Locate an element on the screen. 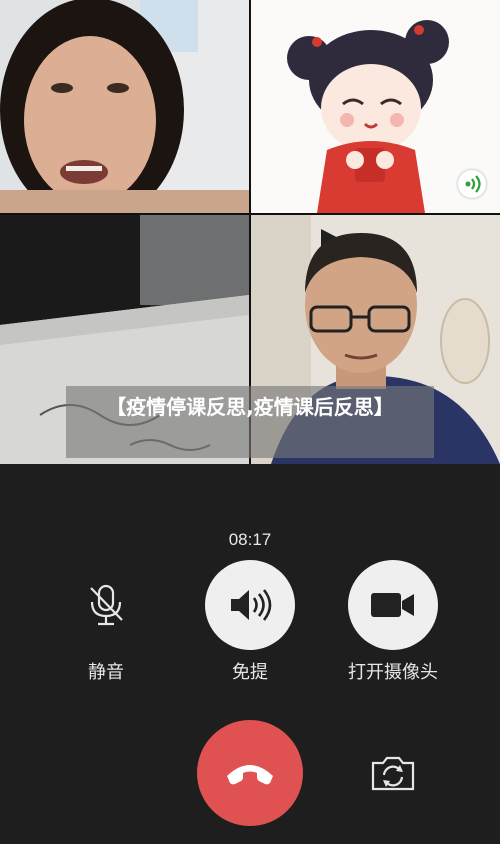  speaker-icon is located at coordinates (251, 605).